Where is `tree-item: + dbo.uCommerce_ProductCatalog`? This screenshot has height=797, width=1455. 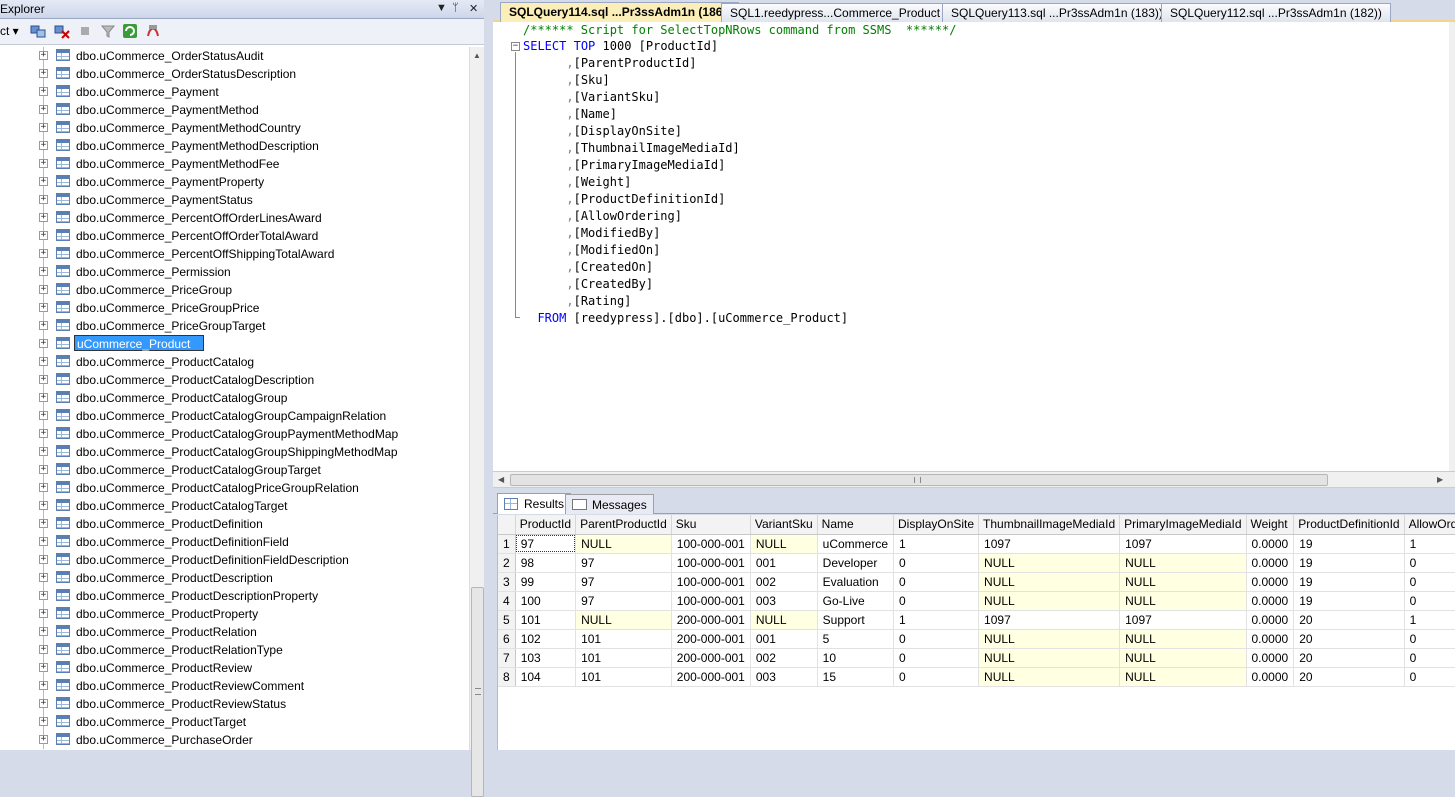
tree-item: + dbo.uCommerce_ProductCatalog is located at coordinates (234, 362).